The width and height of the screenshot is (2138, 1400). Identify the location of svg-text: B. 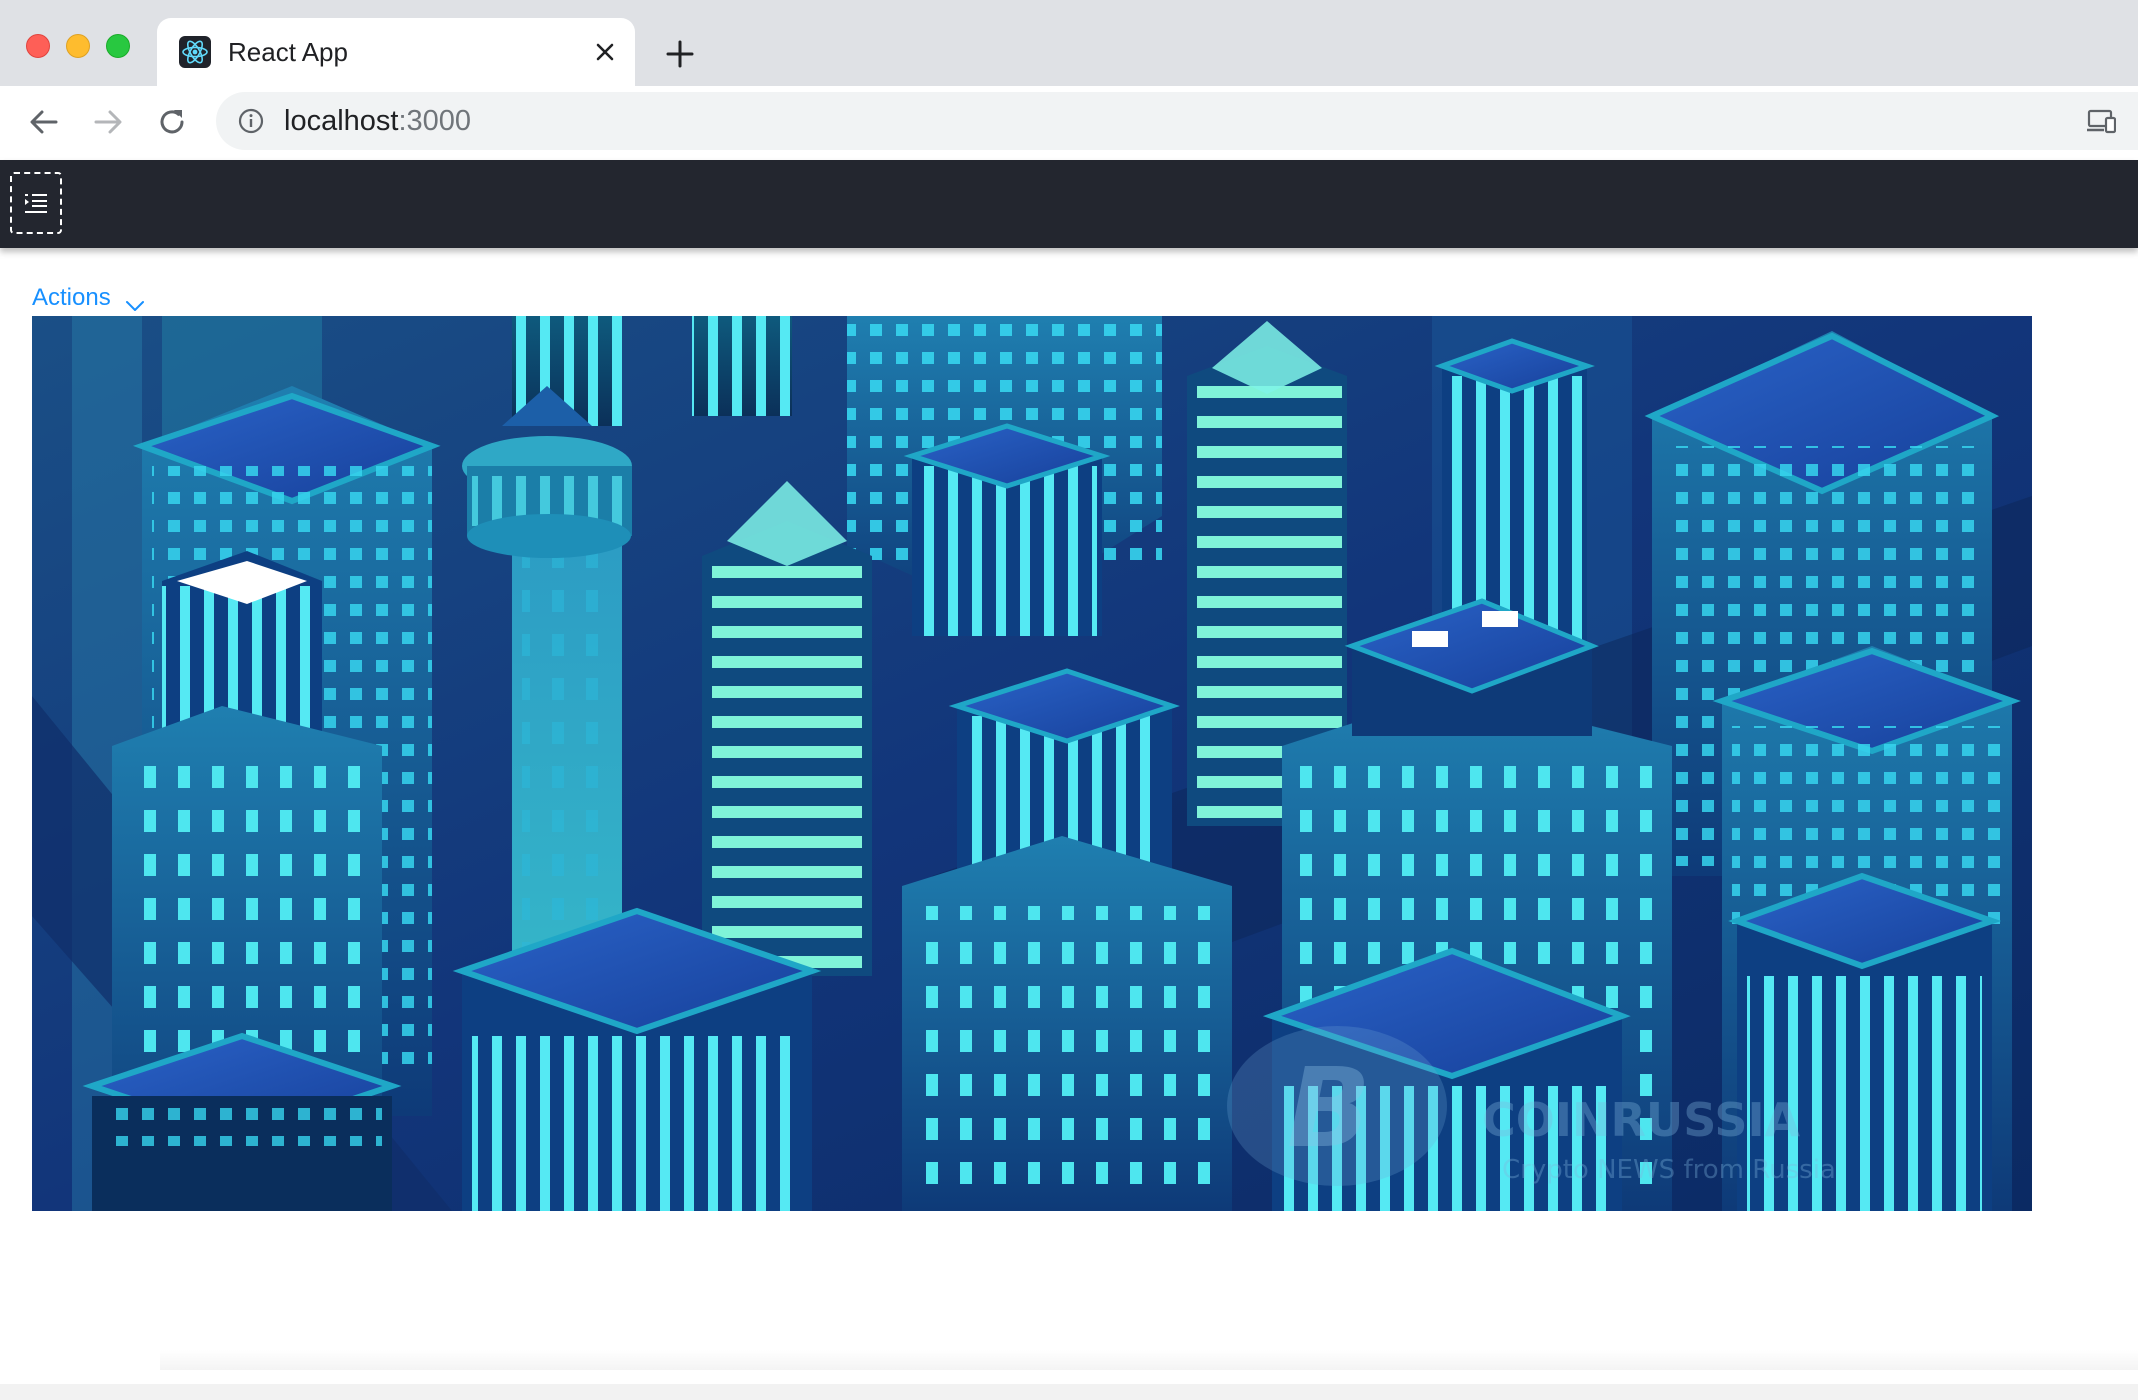
(1329, 1108).